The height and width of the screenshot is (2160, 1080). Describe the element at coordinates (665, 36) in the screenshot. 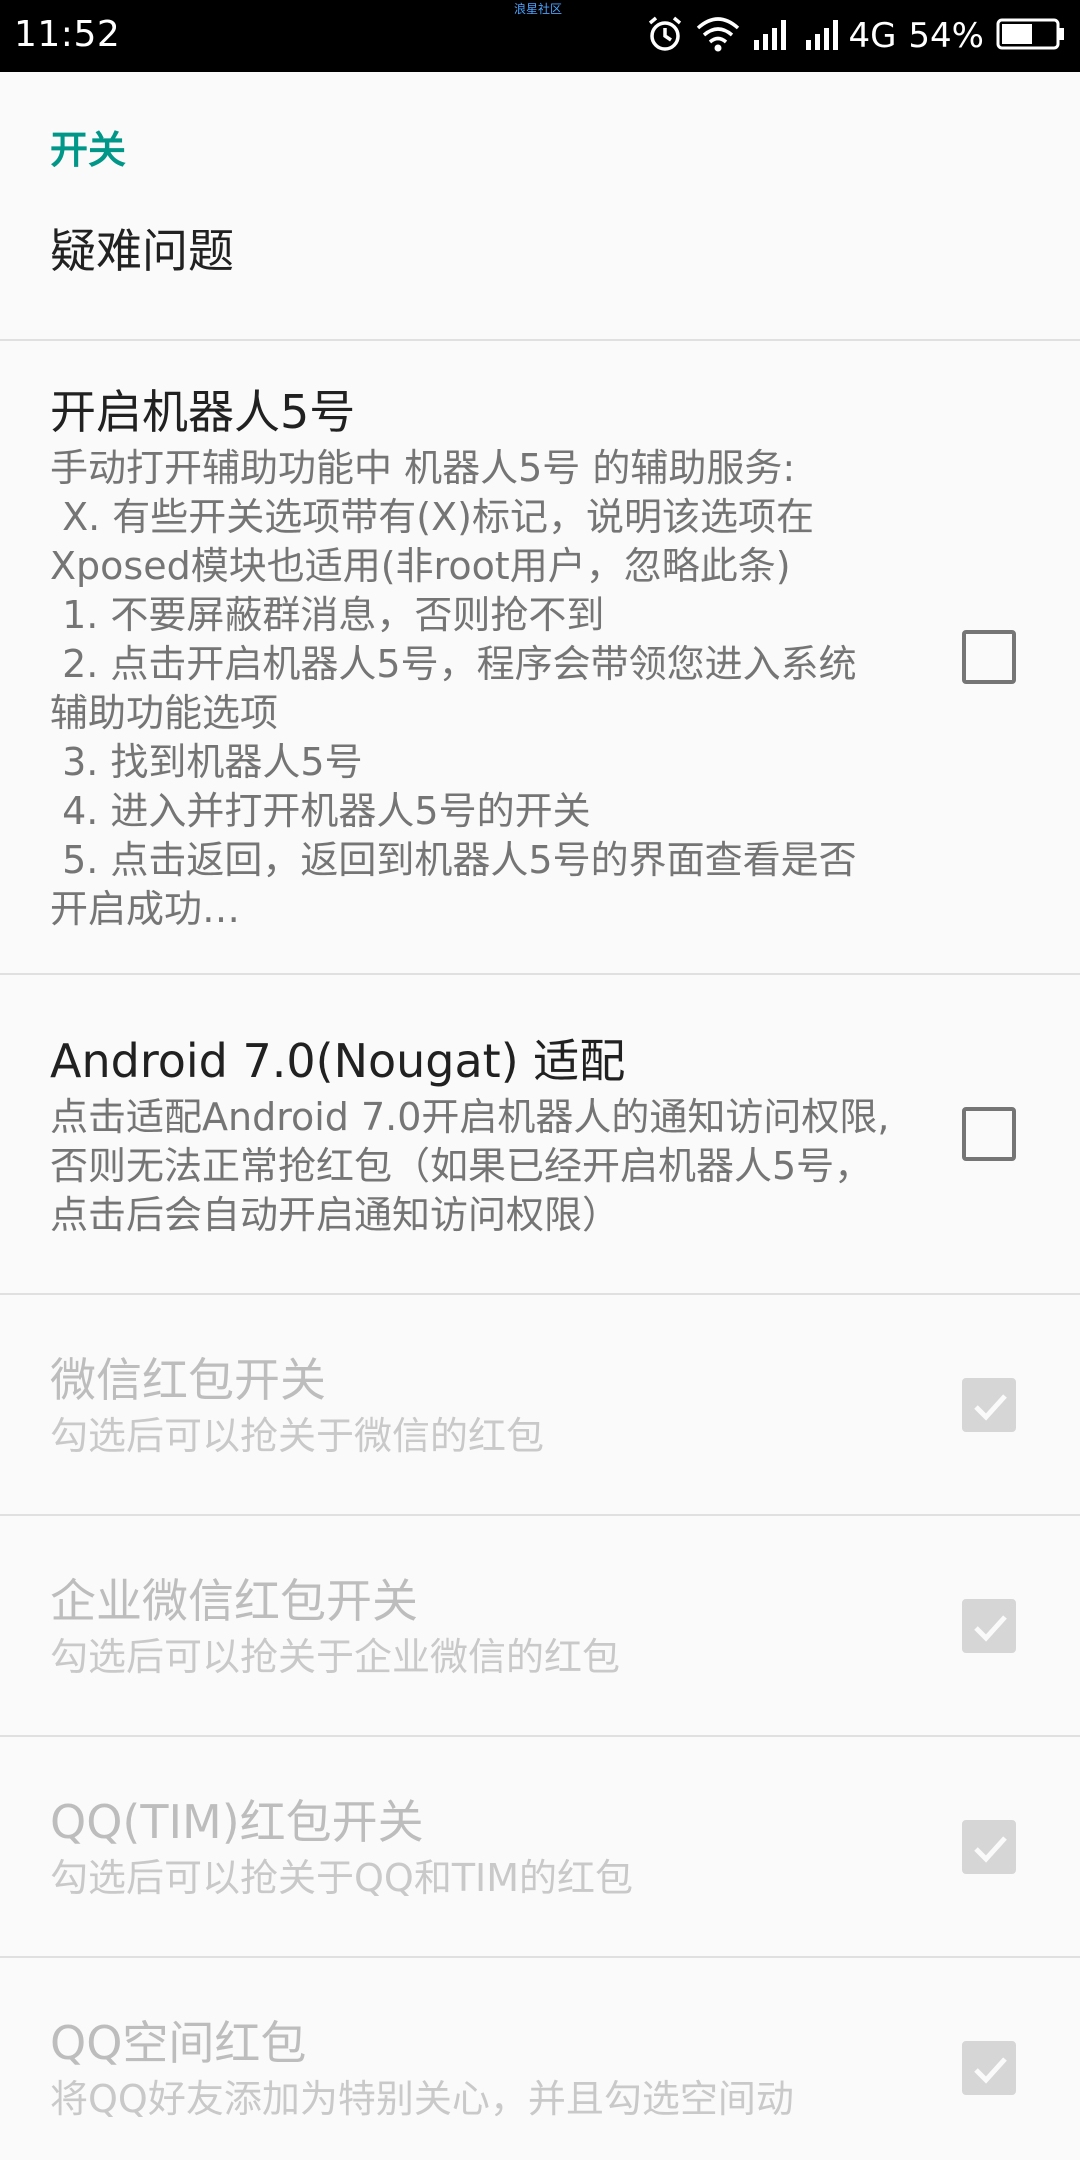

I see `alarm-icon` at that location.